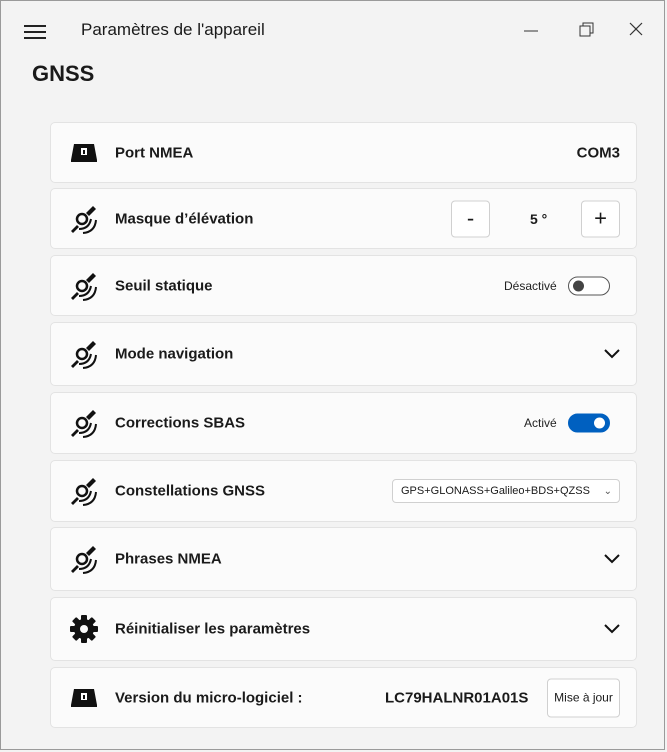 The image size is (667, 752). What do you see at coordinates (539, 218) in the screenshot?
I see `elevation-mask-value: 5 °` at bounding box center [539, 218].